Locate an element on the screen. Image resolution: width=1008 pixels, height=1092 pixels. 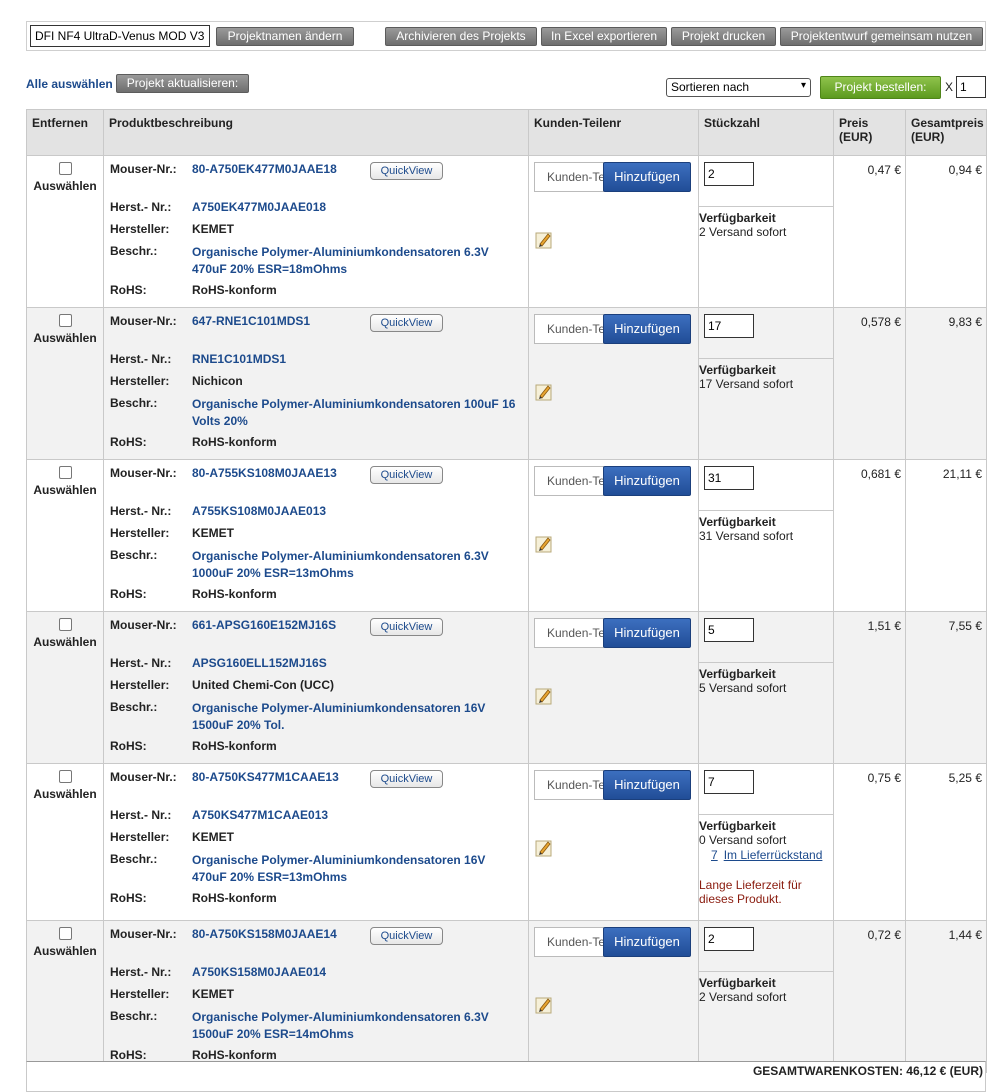
mfr-part-link: A755KS108M0JAAE013 is located at coordinates (259, 515).